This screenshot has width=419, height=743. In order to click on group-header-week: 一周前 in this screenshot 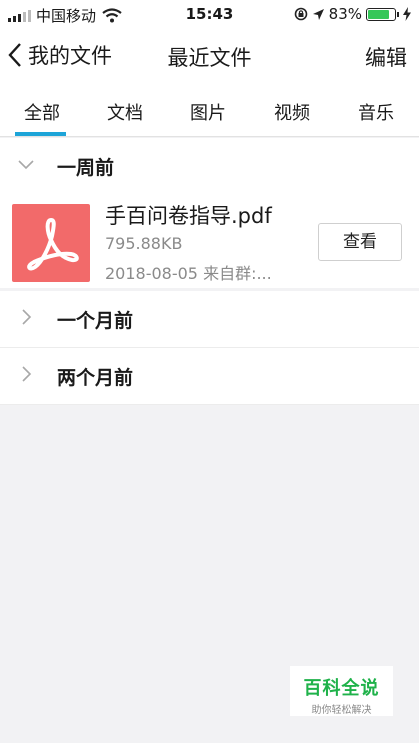, I will do `click(209, 166)`.